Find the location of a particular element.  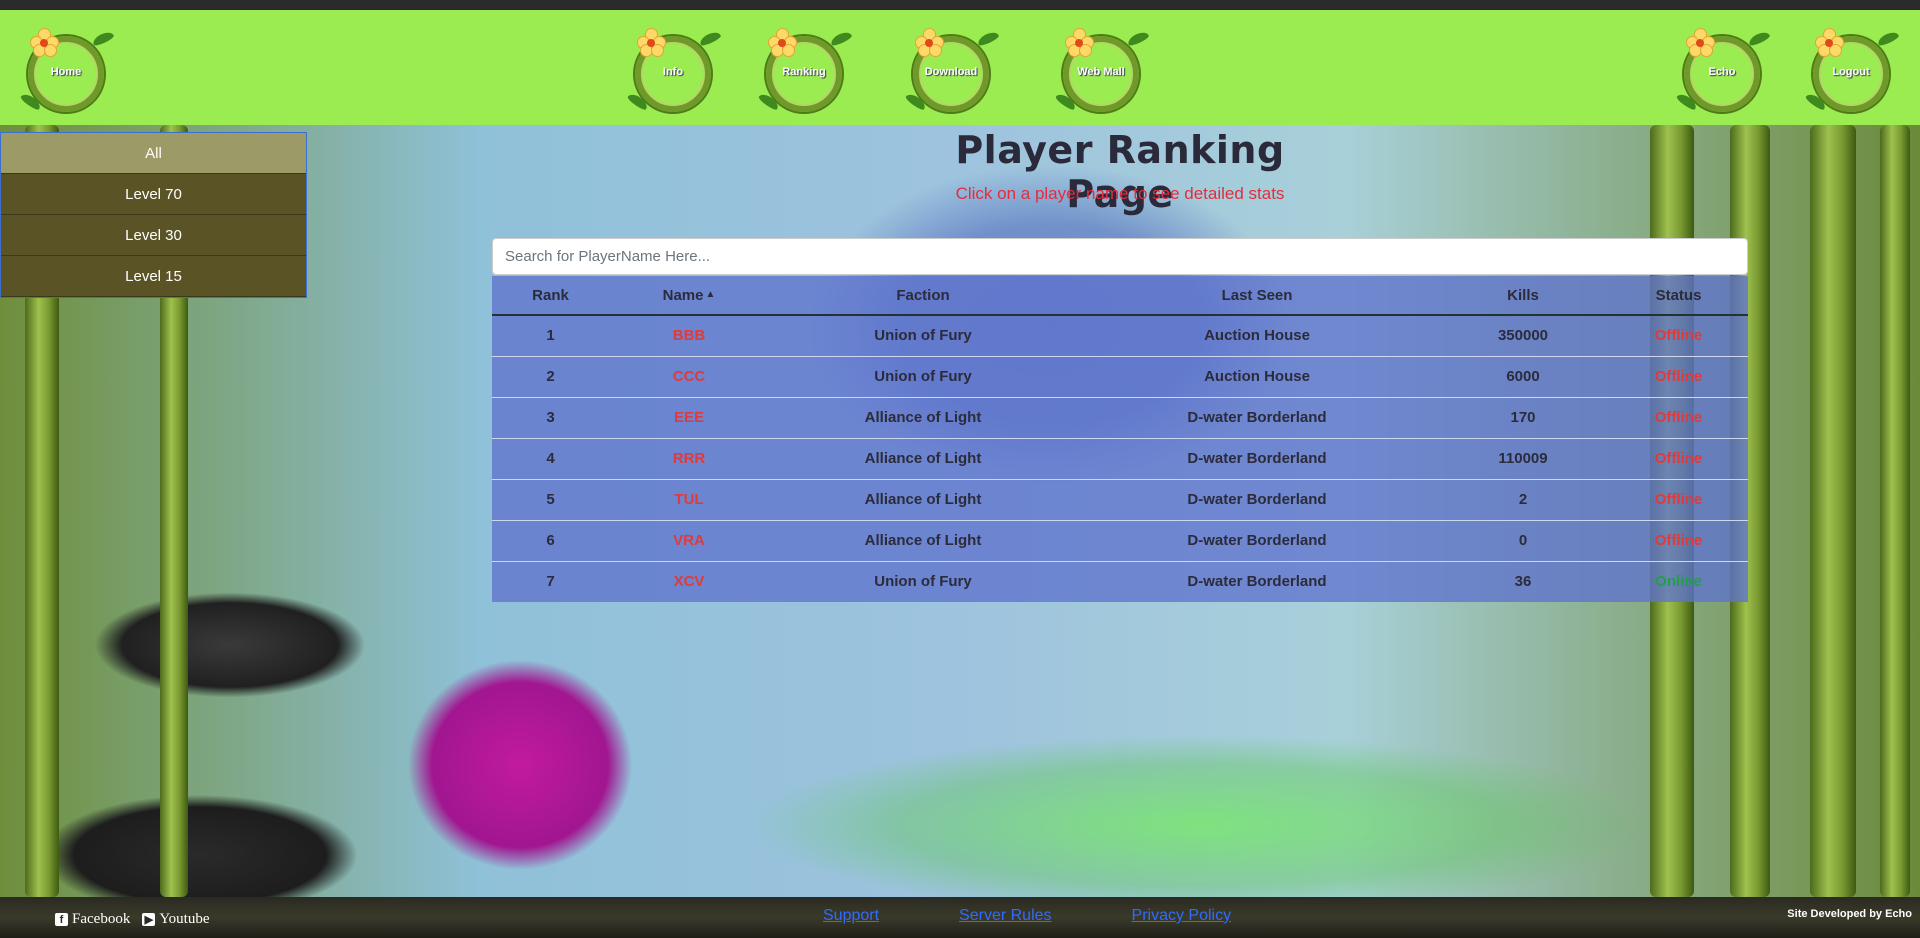

nav-label: Download is located at coordinates (951, 72).